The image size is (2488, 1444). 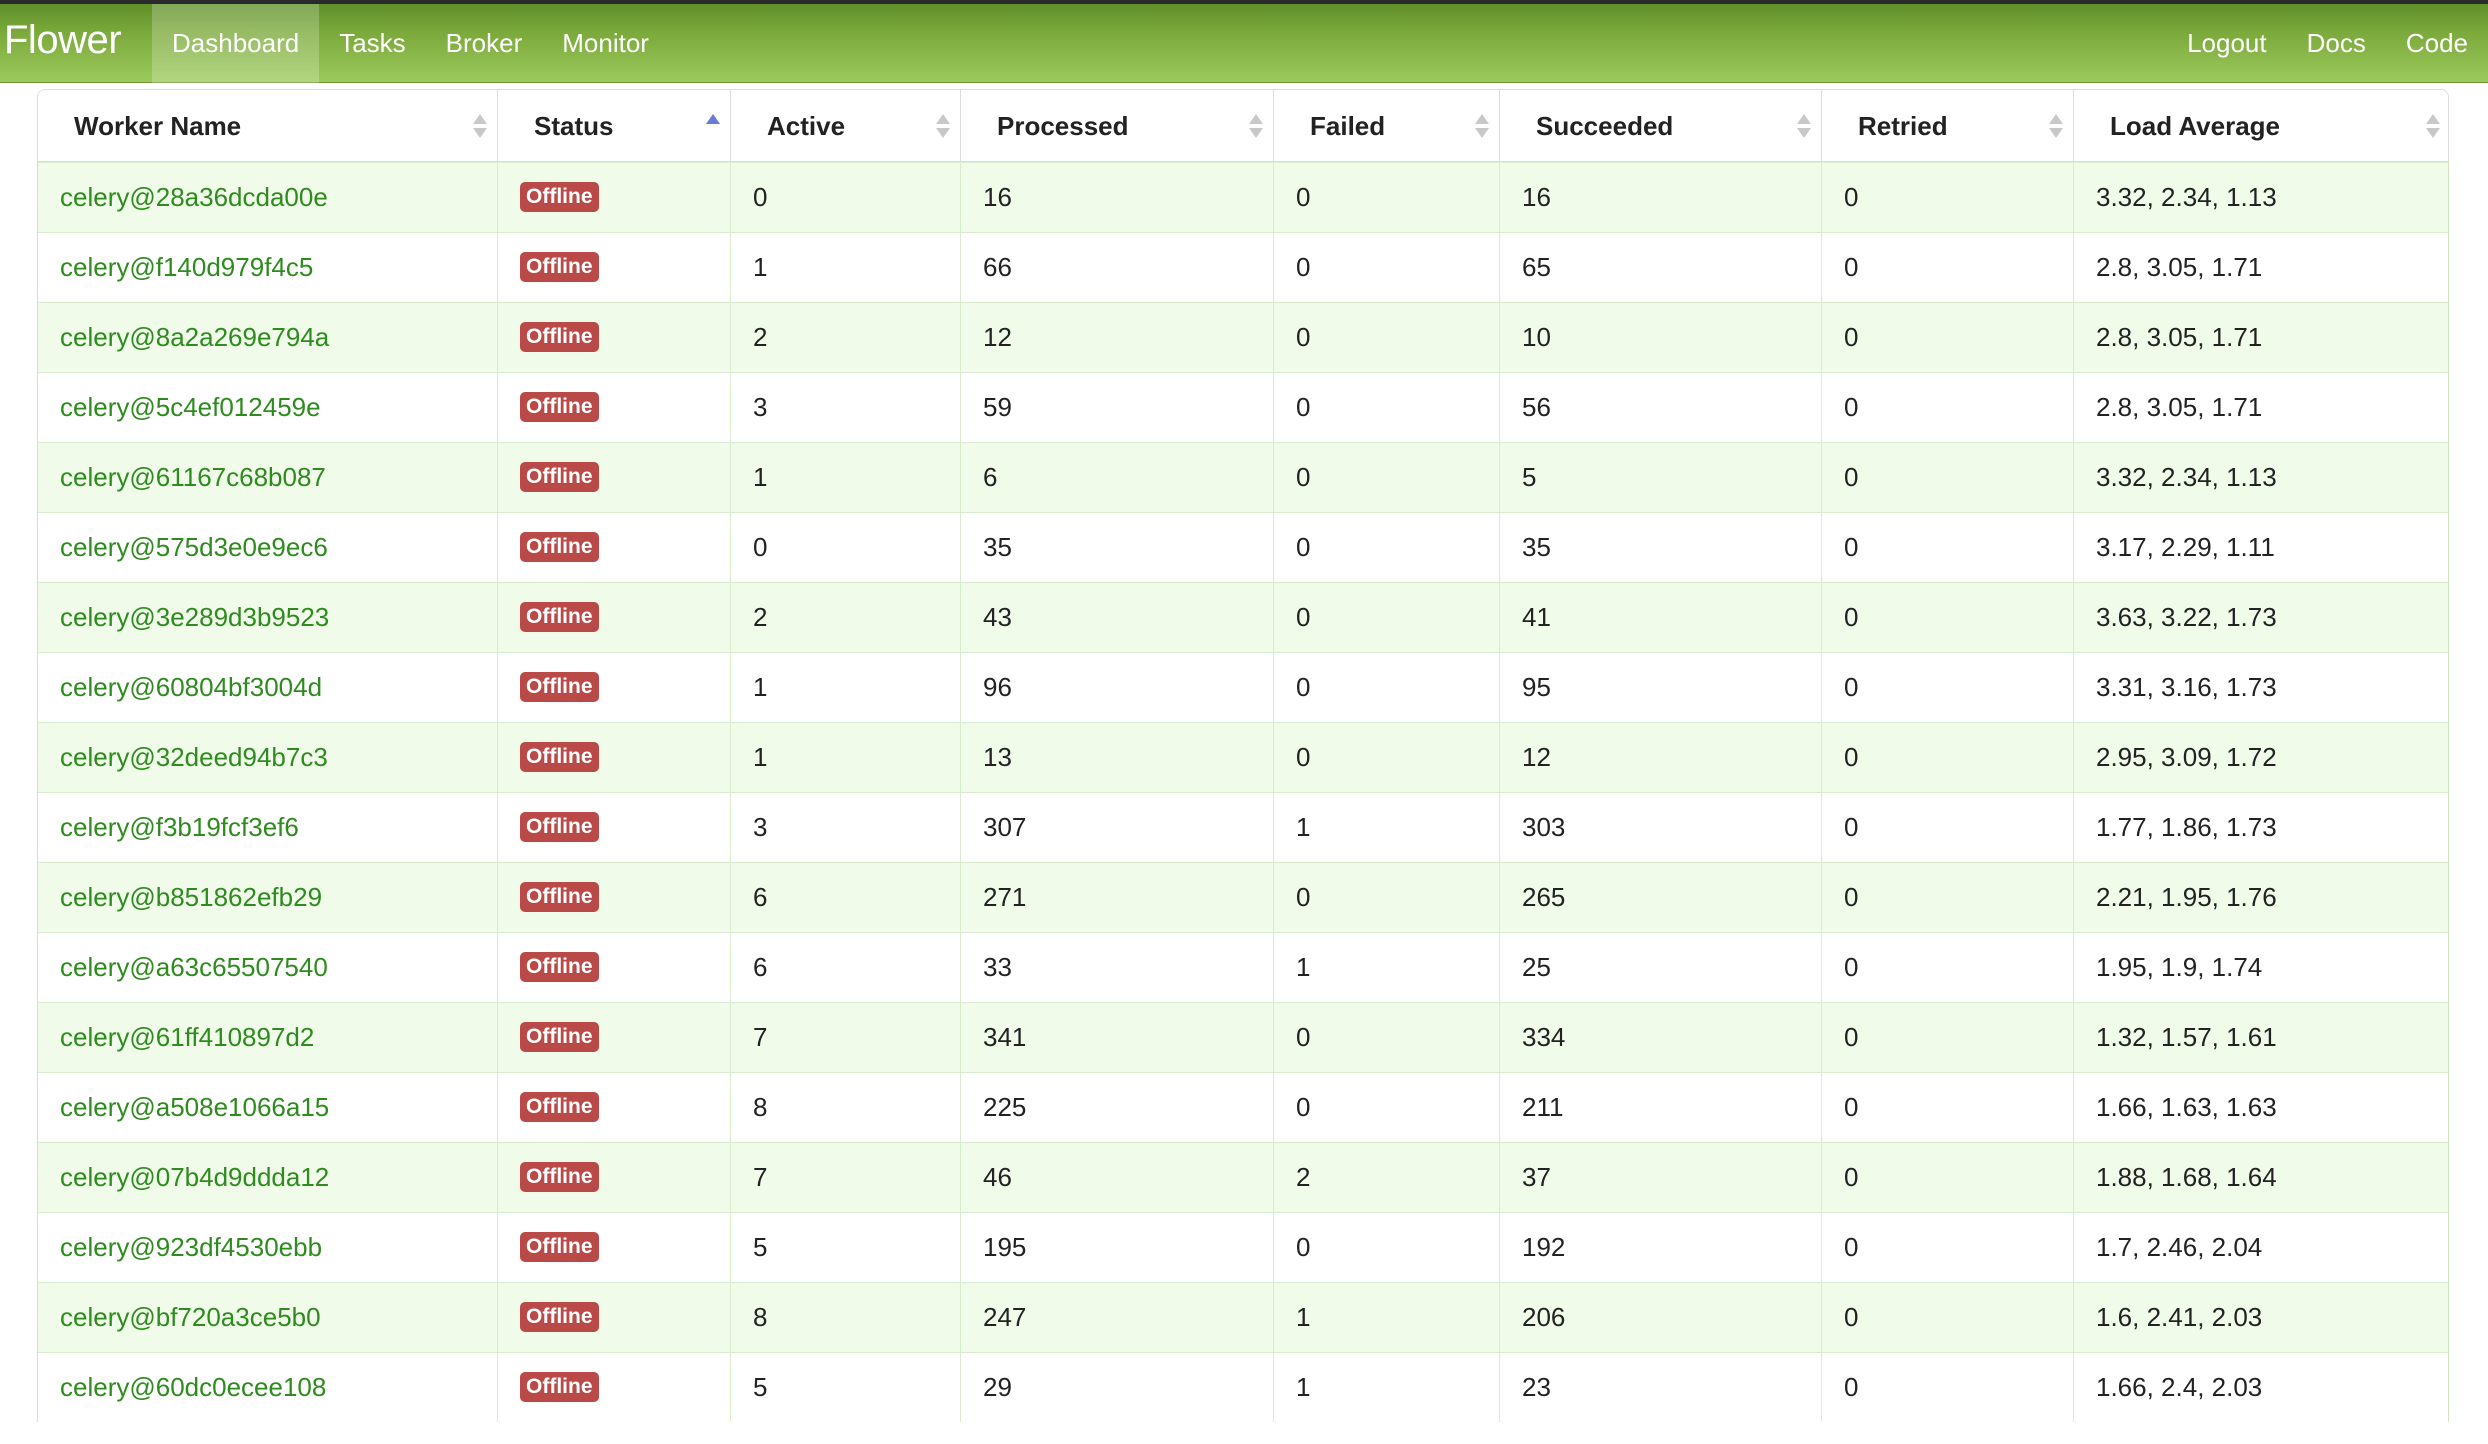 I want to click on cell-value: 2.21, 1.95, 1.76, so click(x=2186, y=897).